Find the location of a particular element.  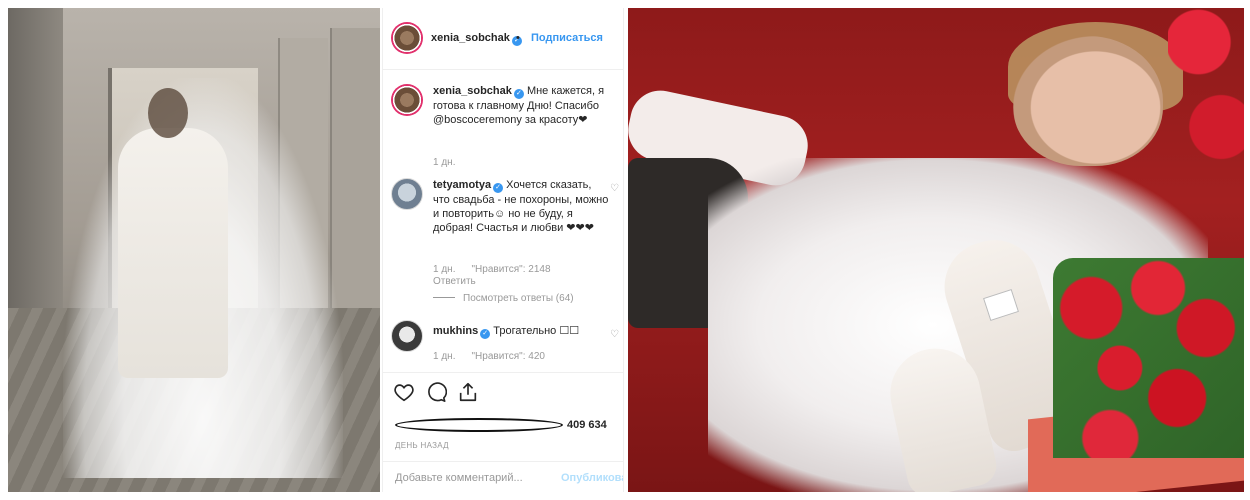

likes-count: 409 634 is located at coordinates (587, 425).